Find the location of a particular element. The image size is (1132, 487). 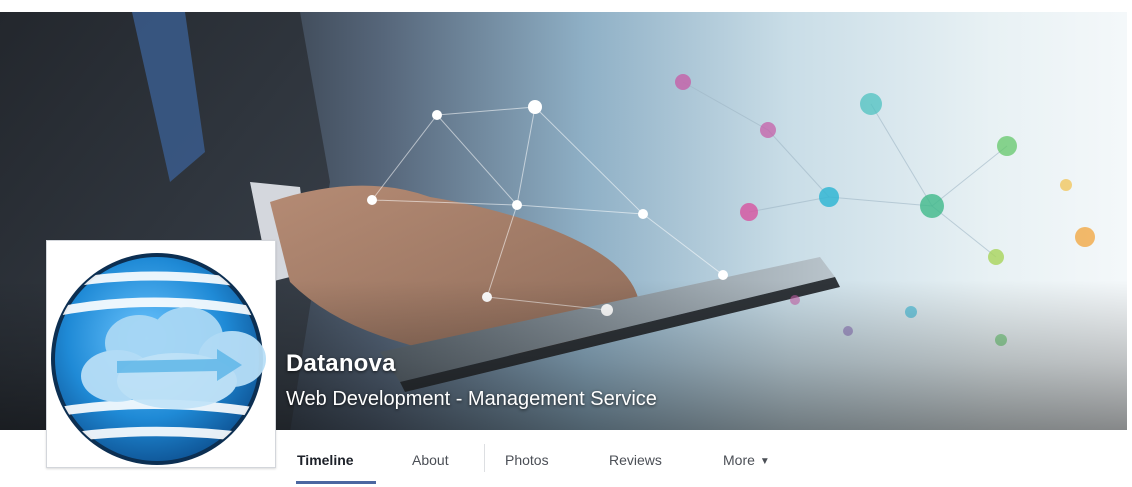

page-title: Datanova is located at coordinates (341, 364).